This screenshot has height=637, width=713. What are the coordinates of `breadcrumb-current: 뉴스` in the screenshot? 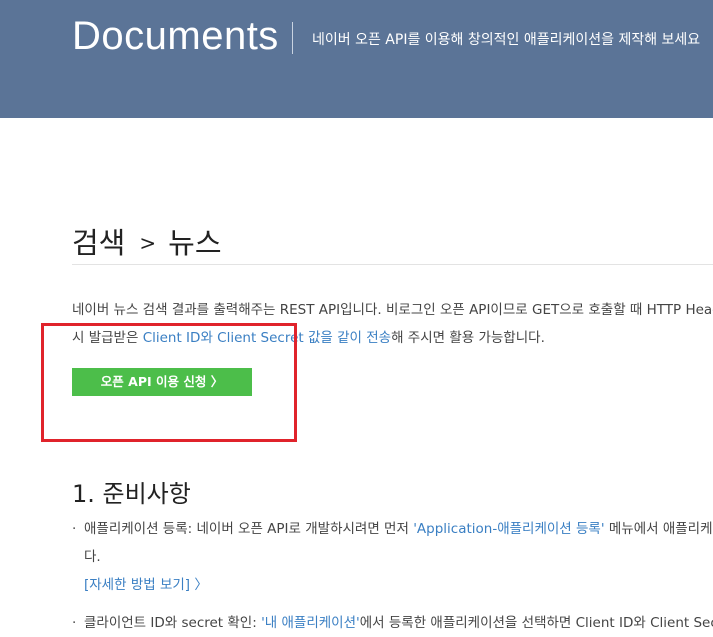 It's located at (195, 243).